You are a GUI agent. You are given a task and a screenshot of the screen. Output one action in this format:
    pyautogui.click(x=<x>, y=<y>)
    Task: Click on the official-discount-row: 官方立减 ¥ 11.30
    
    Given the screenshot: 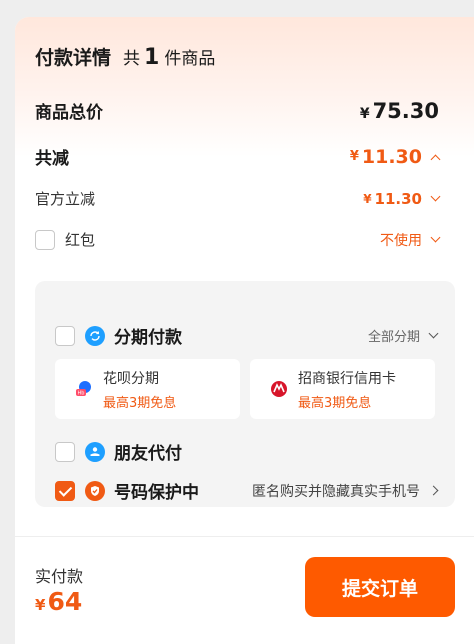 What is the action you would take?
    pyautogui.click(x=238, y=198)
    